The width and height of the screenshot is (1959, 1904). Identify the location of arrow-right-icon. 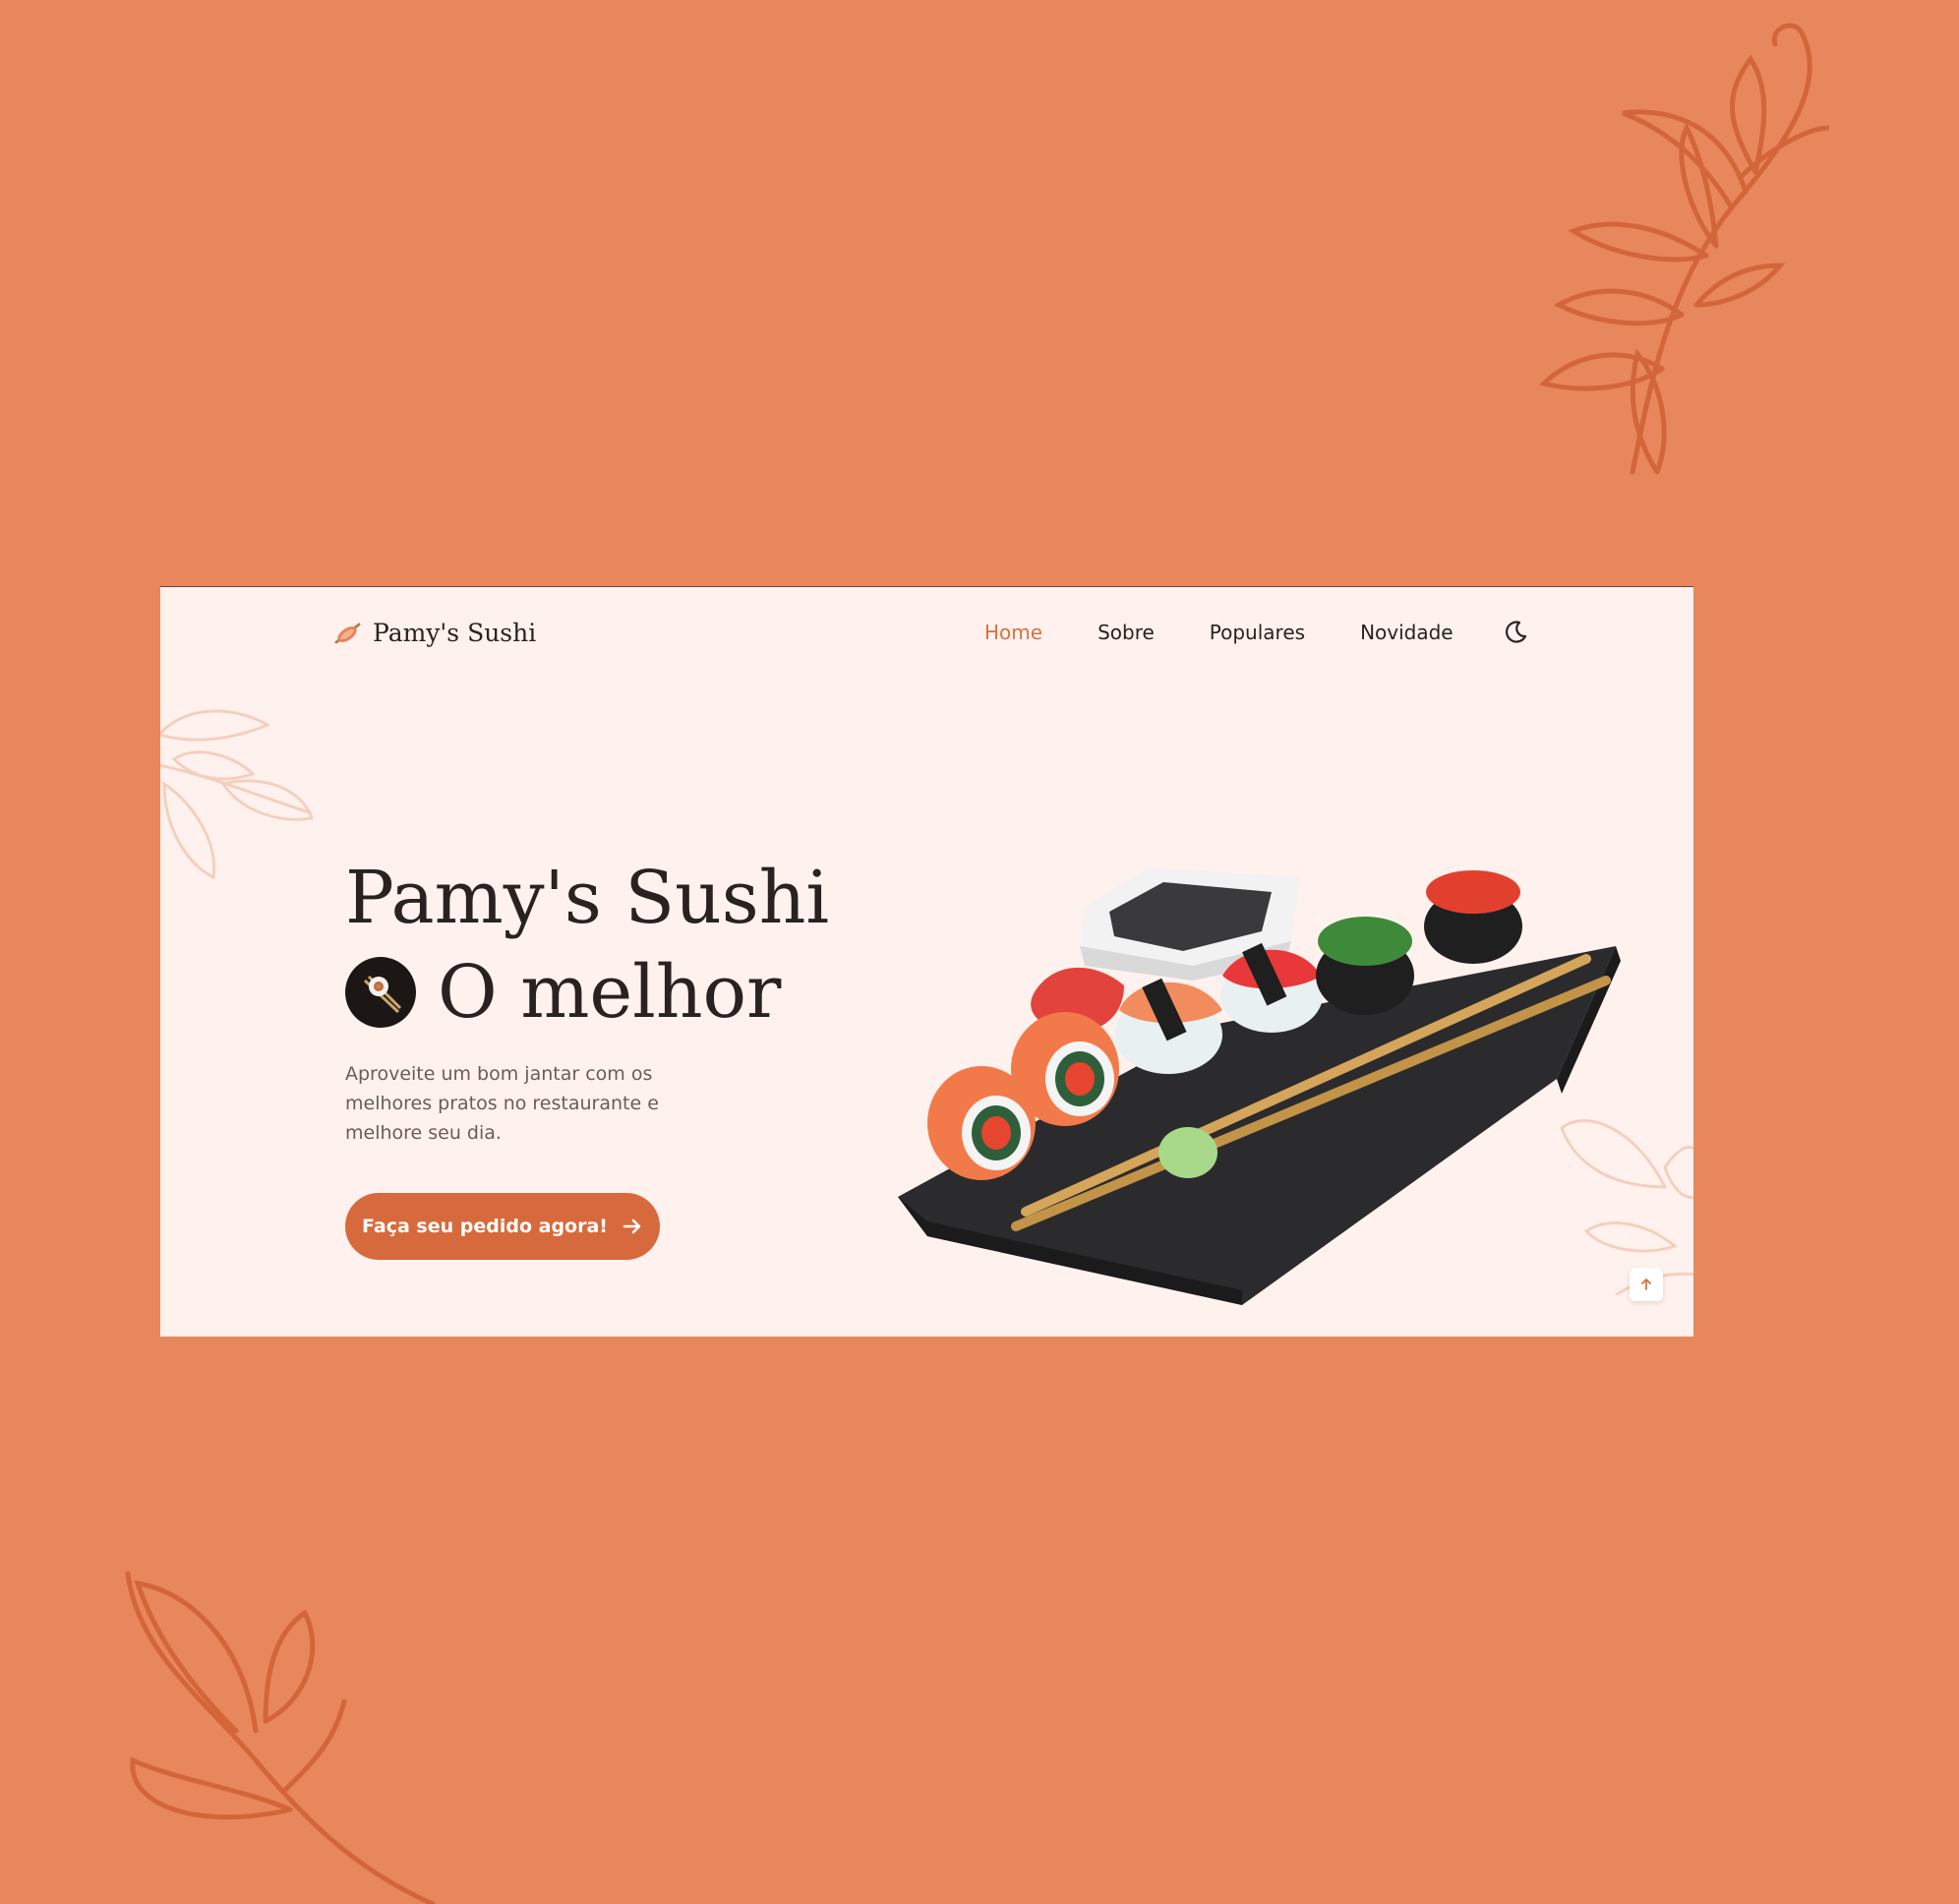
(632, 1226).